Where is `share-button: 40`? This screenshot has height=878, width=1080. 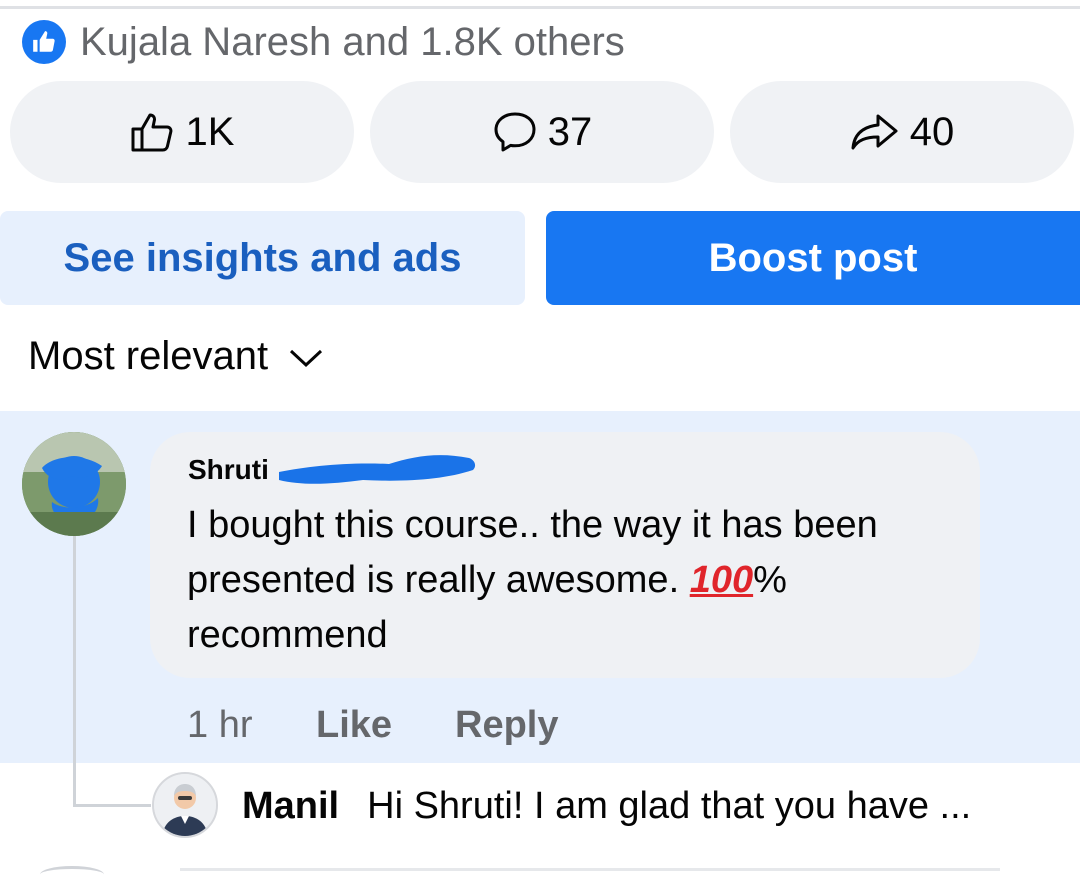
share-button: 40 is located at coordinates (902, 132).